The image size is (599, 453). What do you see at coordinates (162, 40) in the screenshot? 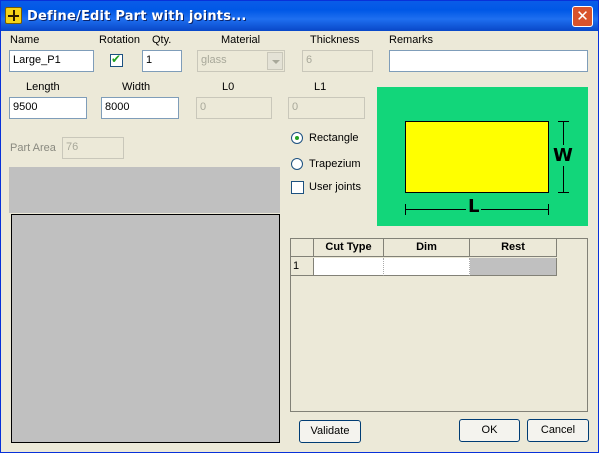
I see `qty-label: Qty.` at bounding box center [162, 40].